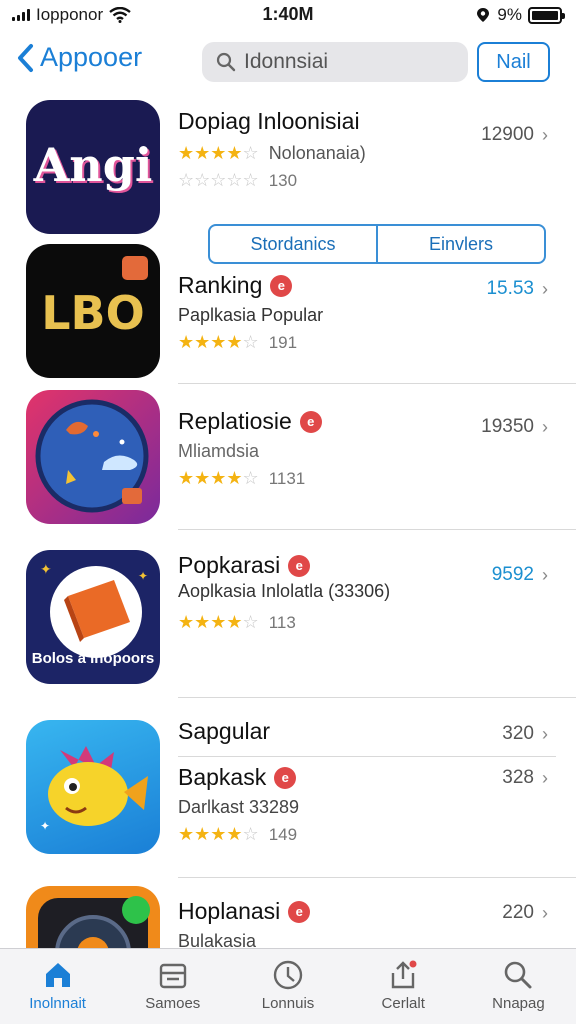 Image resolution: width=576 pixels, height=1024 pixels. I want to click on search-input, so click(349, 62).